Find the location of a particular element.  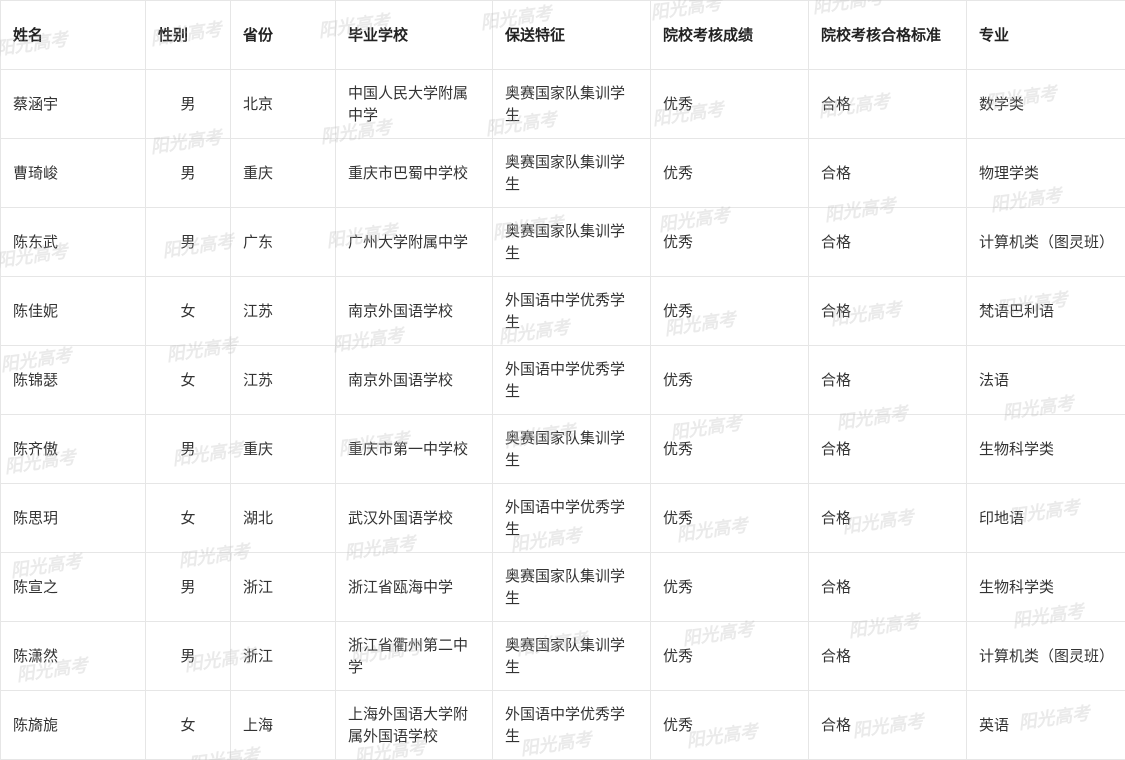

header-score: 院校考核成绩 is located at coordinates (729, 35).